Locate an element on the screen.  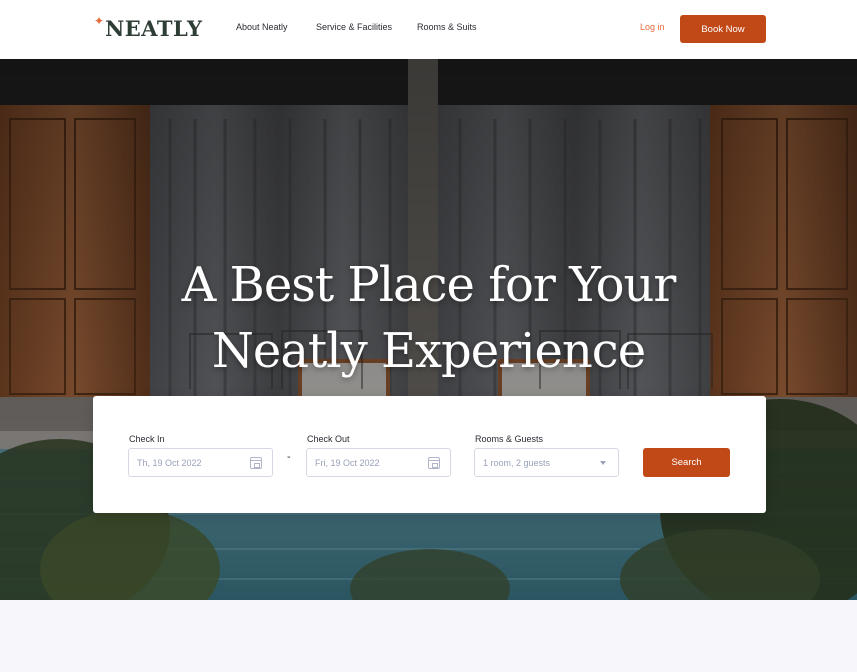
nav-link-services: Service & Facilities is located at coordinates (354, 27).